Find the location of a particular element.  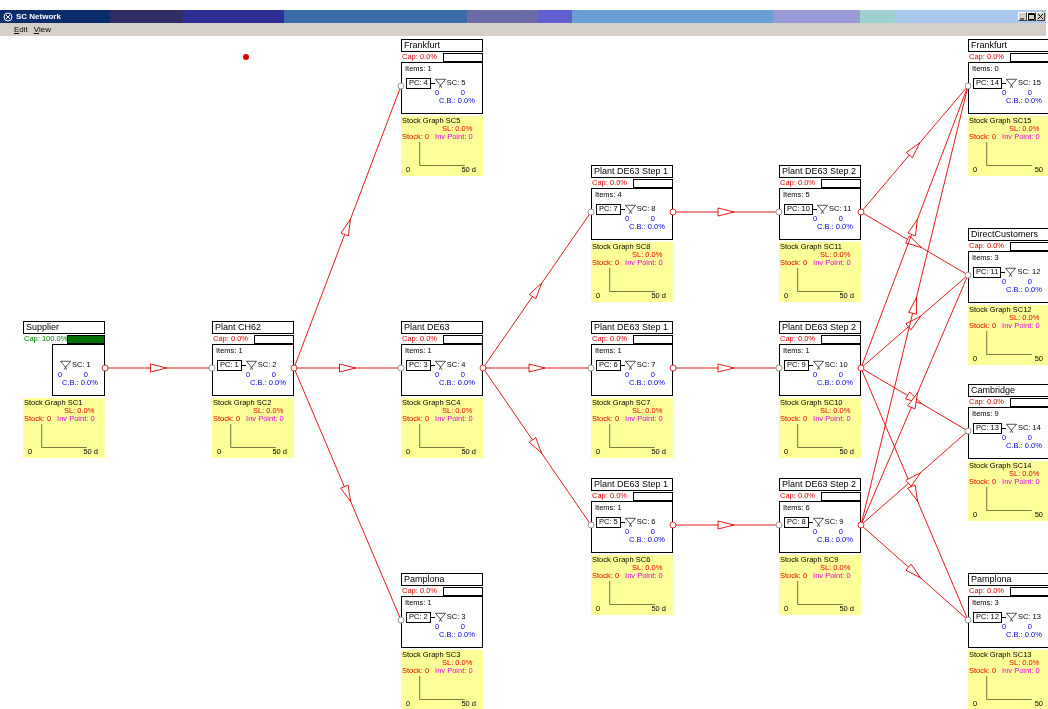

menu-item: View is located at coordinates (42, 29).